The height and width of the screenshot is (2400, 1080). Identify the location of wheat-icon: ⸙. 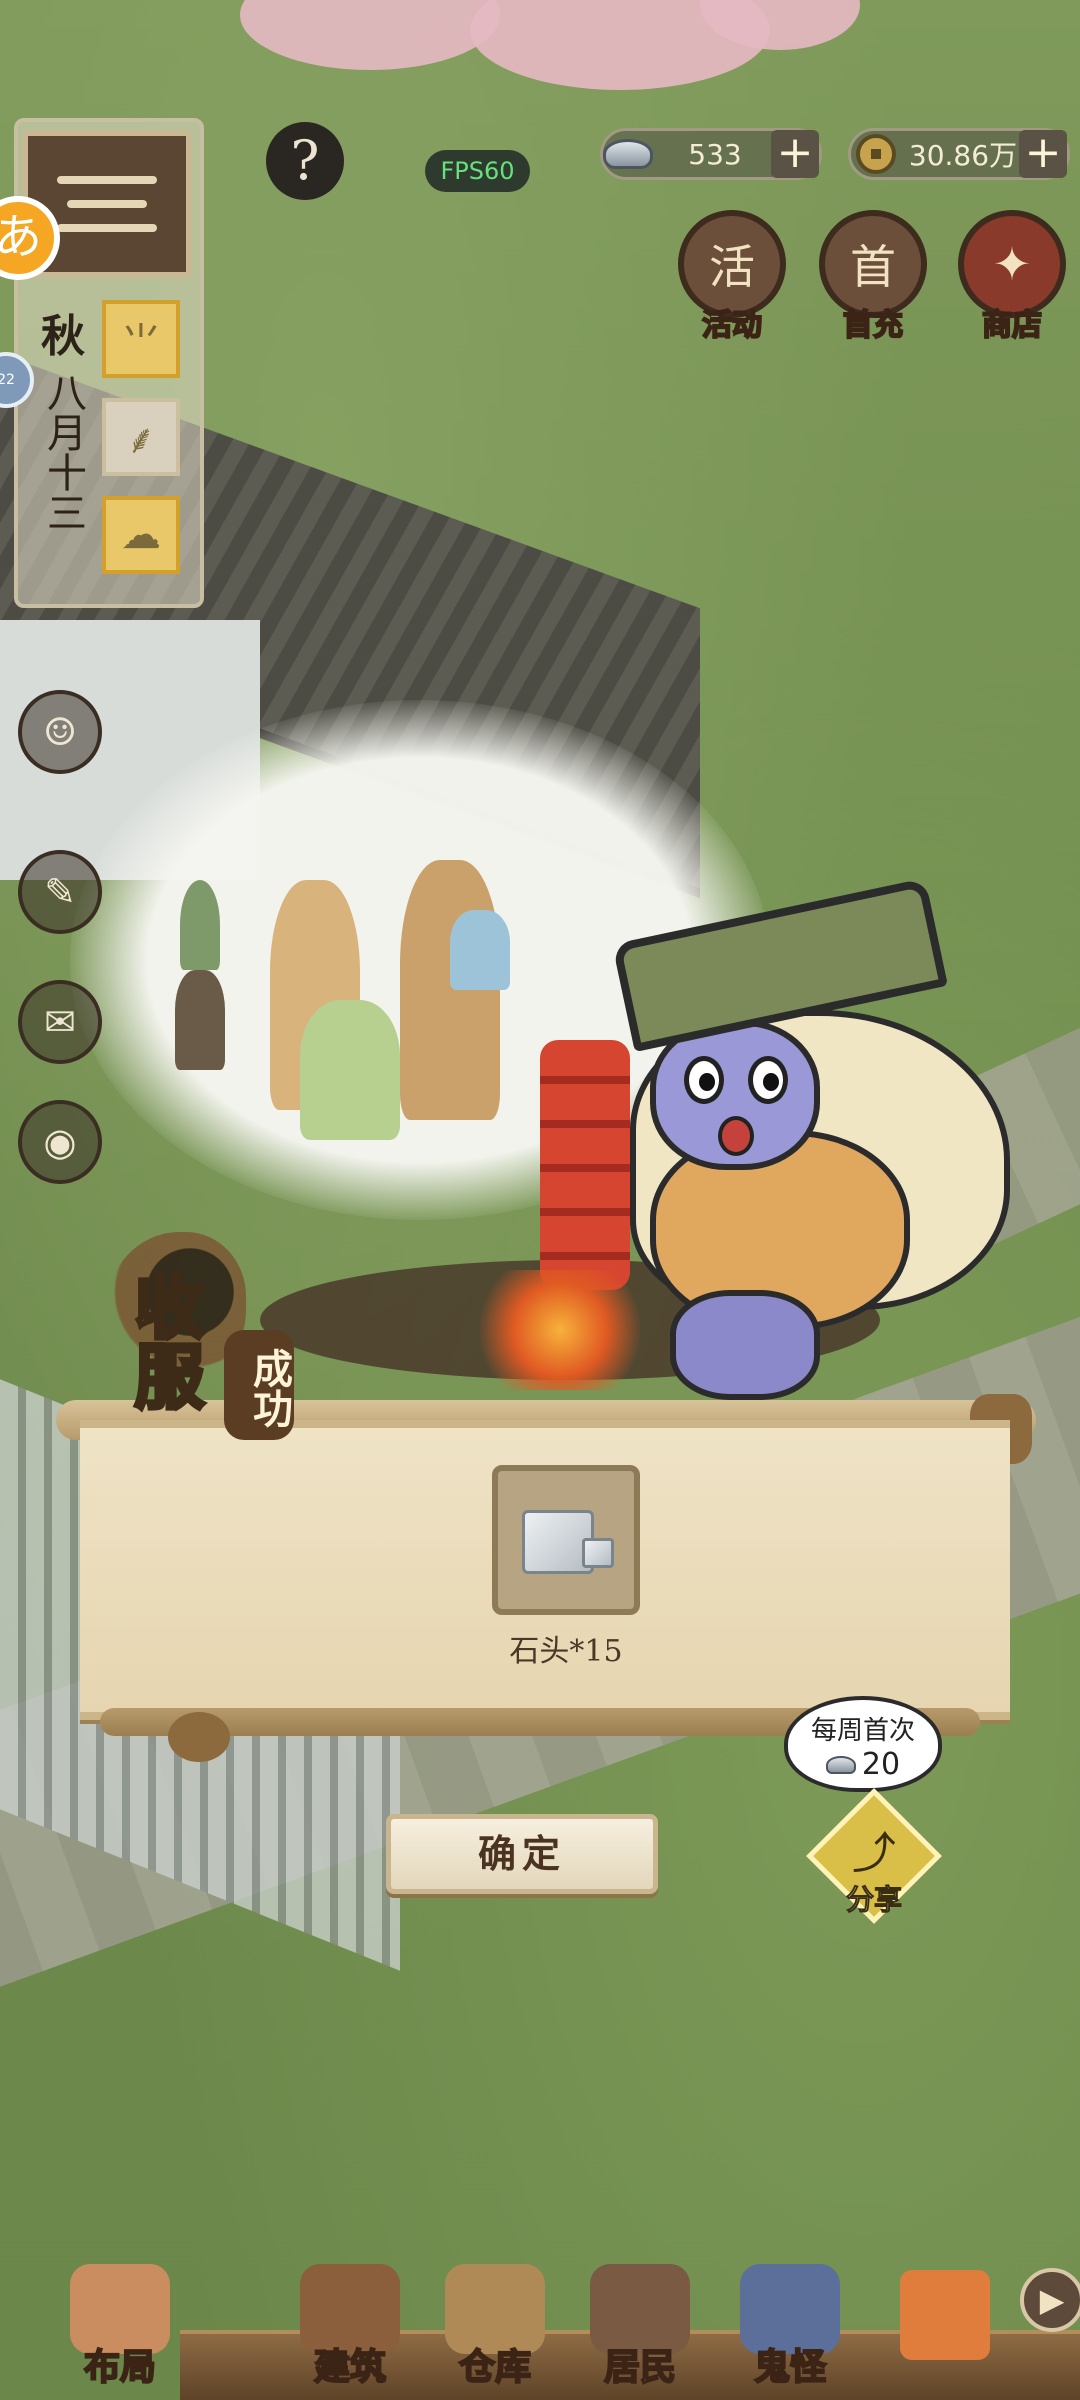
(141, 437).